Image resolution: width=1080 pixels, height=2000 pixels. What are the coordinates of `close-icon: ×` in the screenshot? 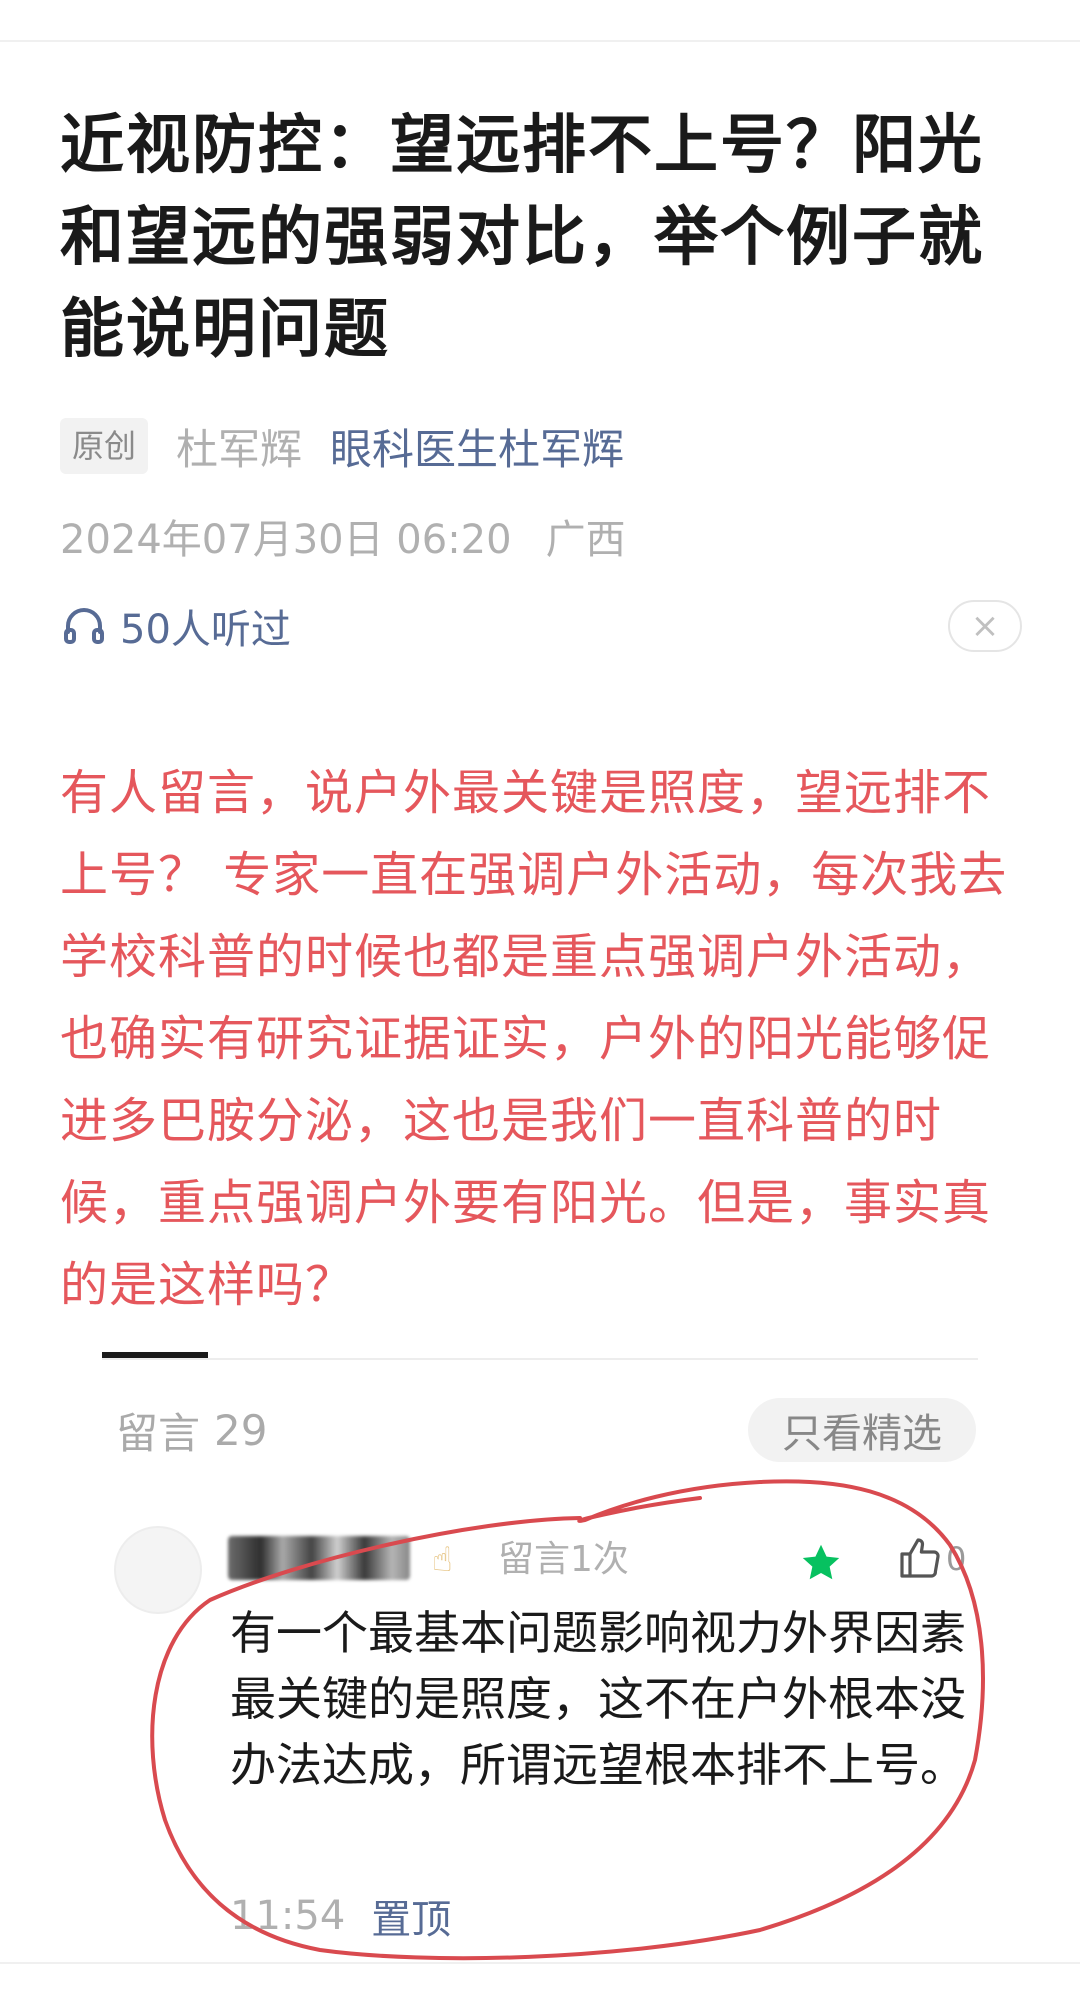 It's located at (985, 626).